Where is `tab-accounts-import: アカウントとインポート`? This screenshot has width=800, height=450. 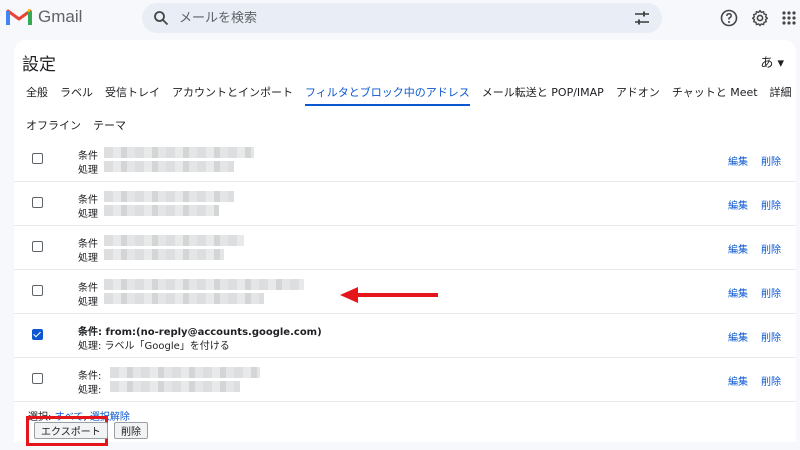
tab-accounts-import: アカウントとインポート is located at coordinates (232, 92).